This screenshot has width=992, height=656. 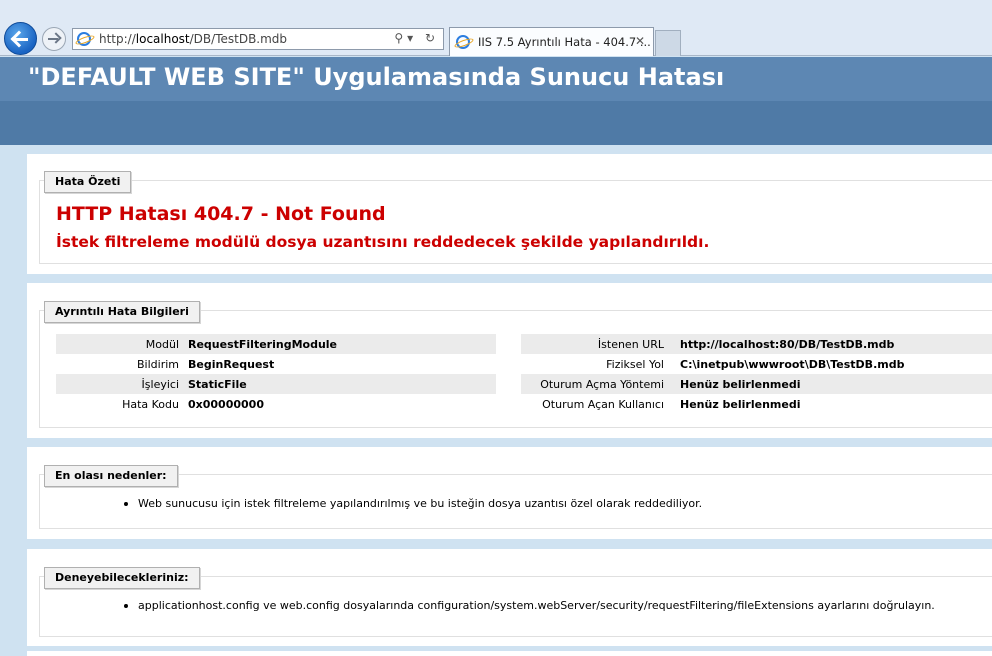 I want to click on detail-value: C:\inetpub\wwwroot\DB\TestDB.mdb, so click(x=792, y=364).